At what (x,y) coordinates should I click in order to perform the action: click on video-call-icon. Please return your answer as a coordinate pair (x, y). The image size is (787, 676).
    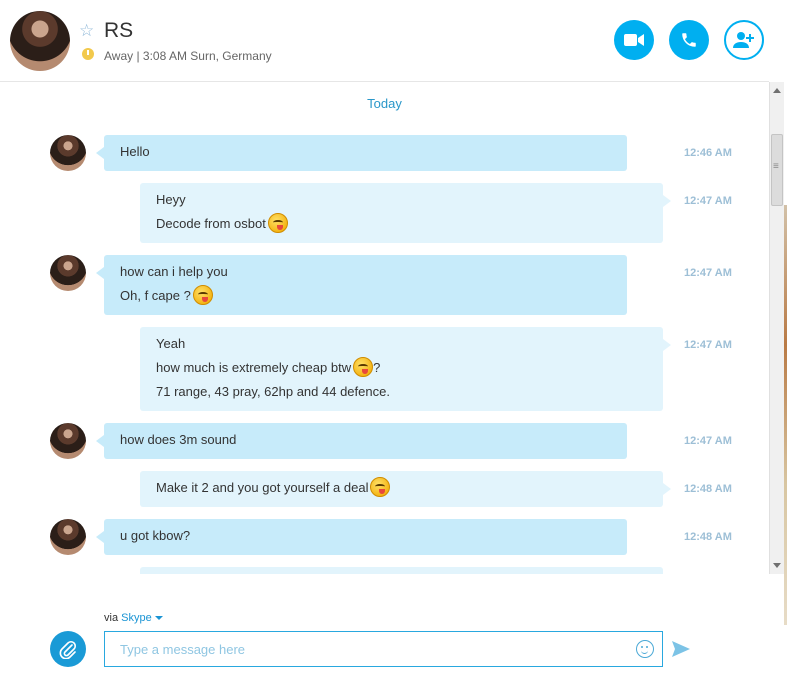
    Looking at the image, I should click on (634, 40).